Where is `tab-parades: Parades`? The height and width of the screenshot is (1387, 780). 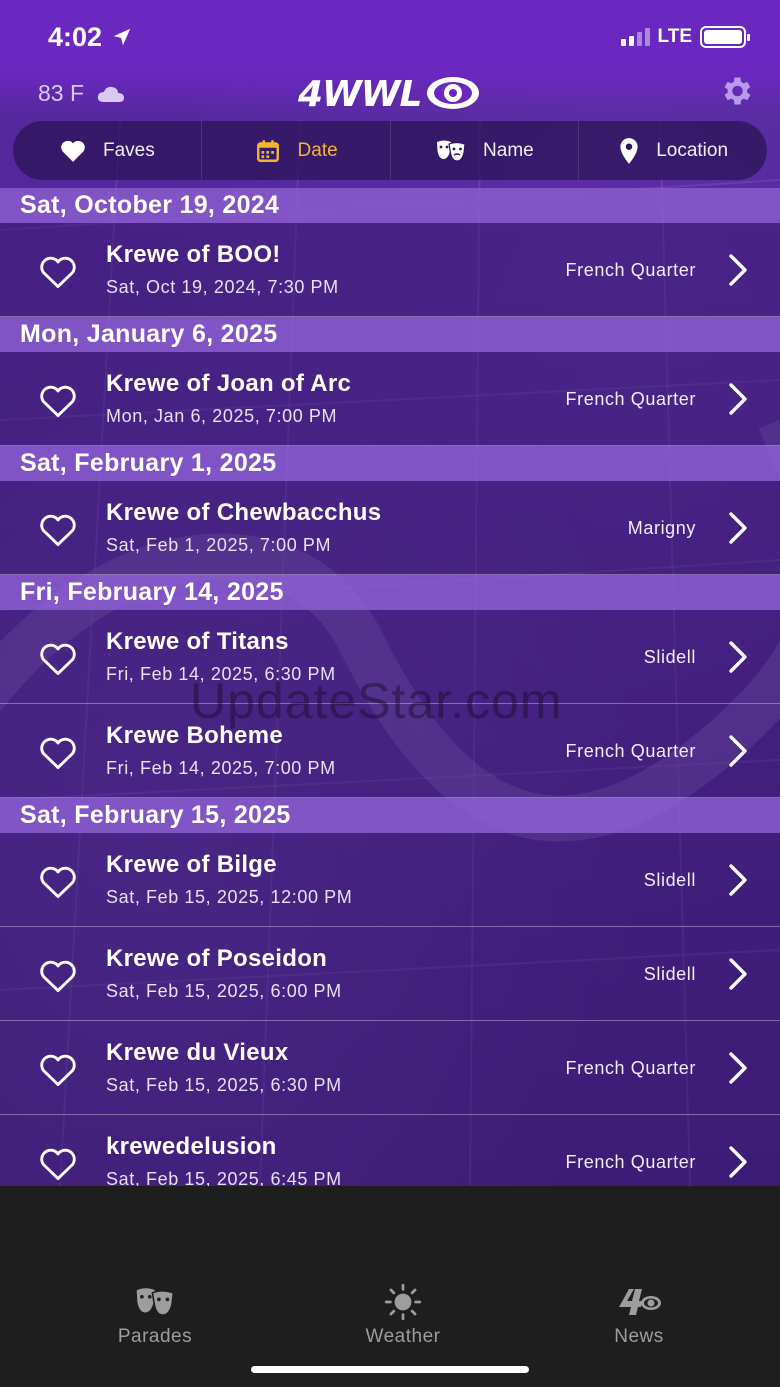
tab-parades: Parades is located at coordinates (155, 1315).